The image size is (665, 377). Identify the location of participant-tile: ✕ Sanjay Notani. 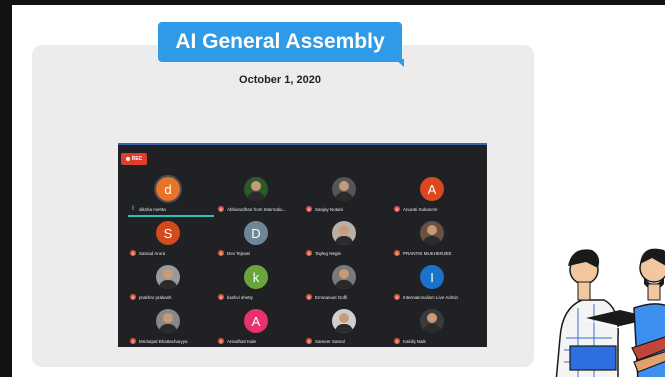
(346, 195).